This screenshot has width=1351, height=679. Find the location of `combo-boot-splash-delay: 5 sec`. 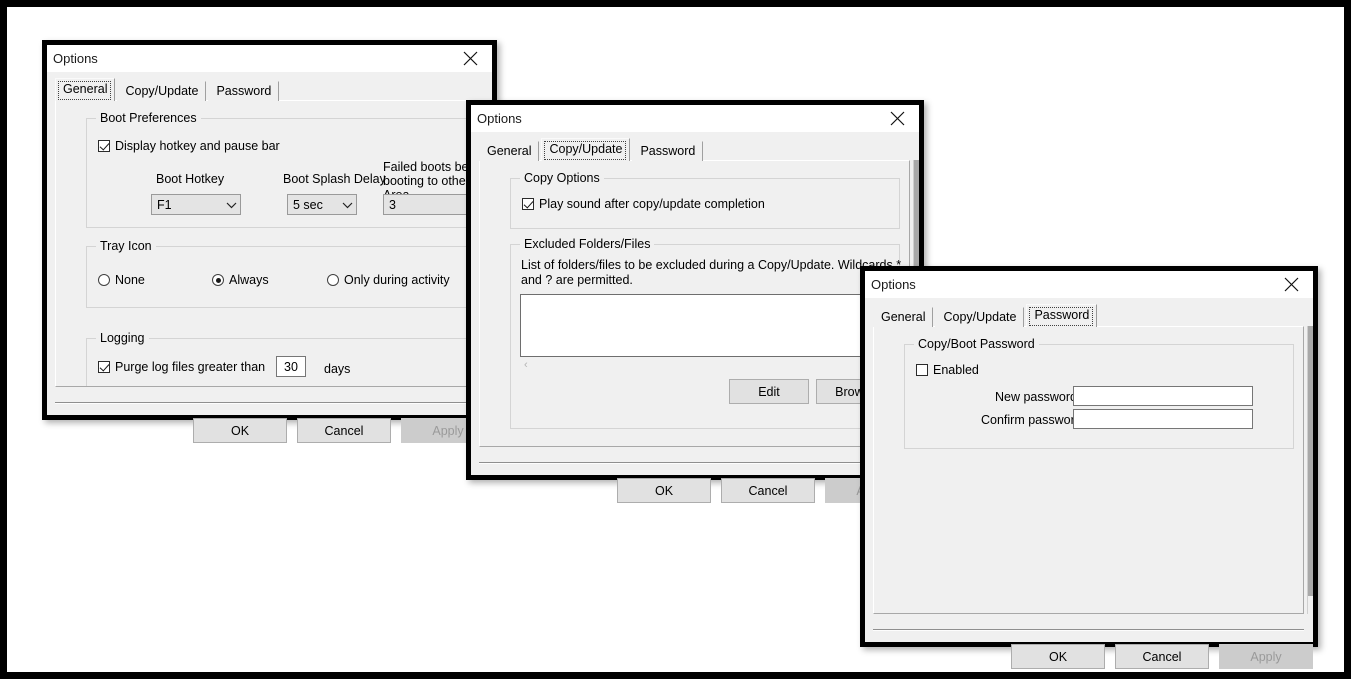

combo-boot-splash-delay: 5 sec is located at coordinates (322, 204).